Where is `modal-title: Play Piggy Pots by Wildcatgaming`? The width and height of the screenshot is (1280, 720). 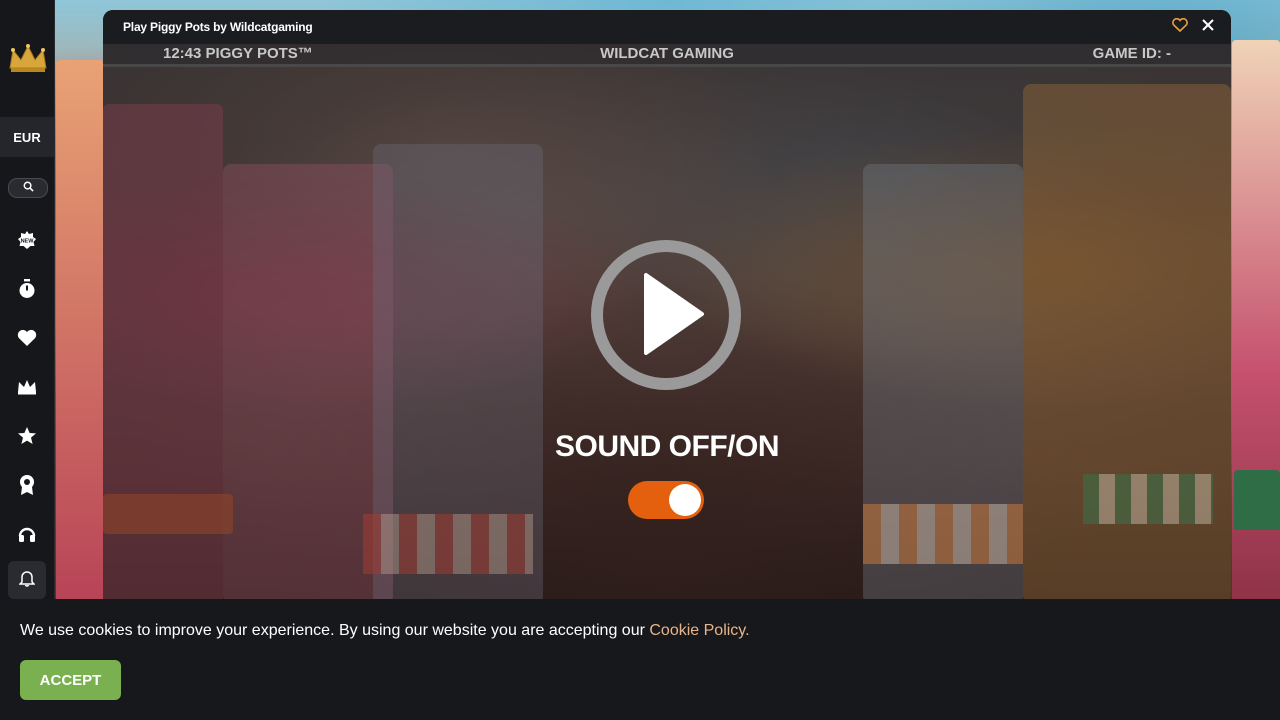 modal-title: Play Piggy Pots by Wildcatgaming is located at coordinates (218, 27).